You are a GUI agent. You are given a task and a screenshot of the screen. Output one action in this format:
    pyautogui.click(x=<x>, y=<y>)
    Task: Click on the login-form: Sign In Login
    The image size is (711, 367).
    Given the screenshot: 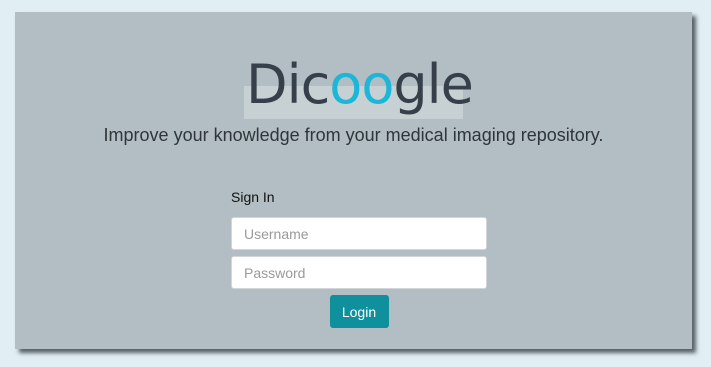 What is the action you would take?
    pyautogui.click(x=359, y=258)
    